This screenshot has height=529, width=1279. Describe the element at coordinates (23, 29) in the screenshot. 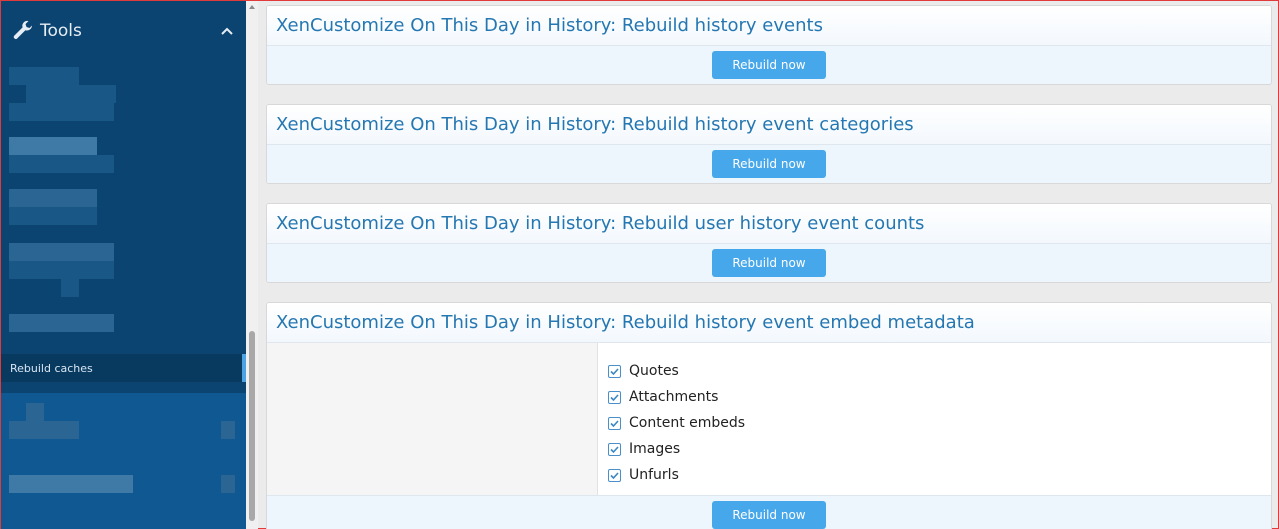

I see `wrench-icon` at that location.